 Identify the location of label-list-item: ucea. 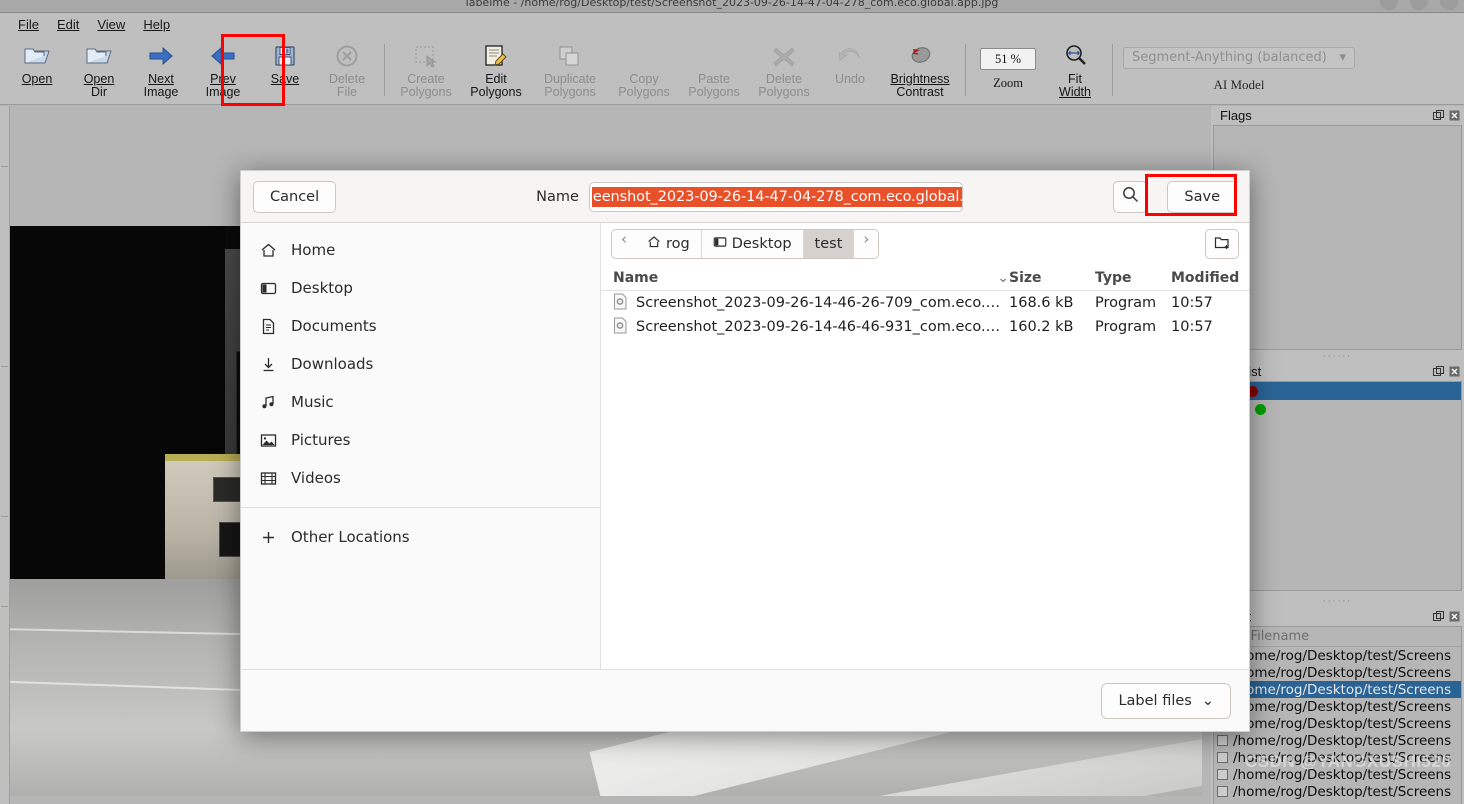
(1337, 409).